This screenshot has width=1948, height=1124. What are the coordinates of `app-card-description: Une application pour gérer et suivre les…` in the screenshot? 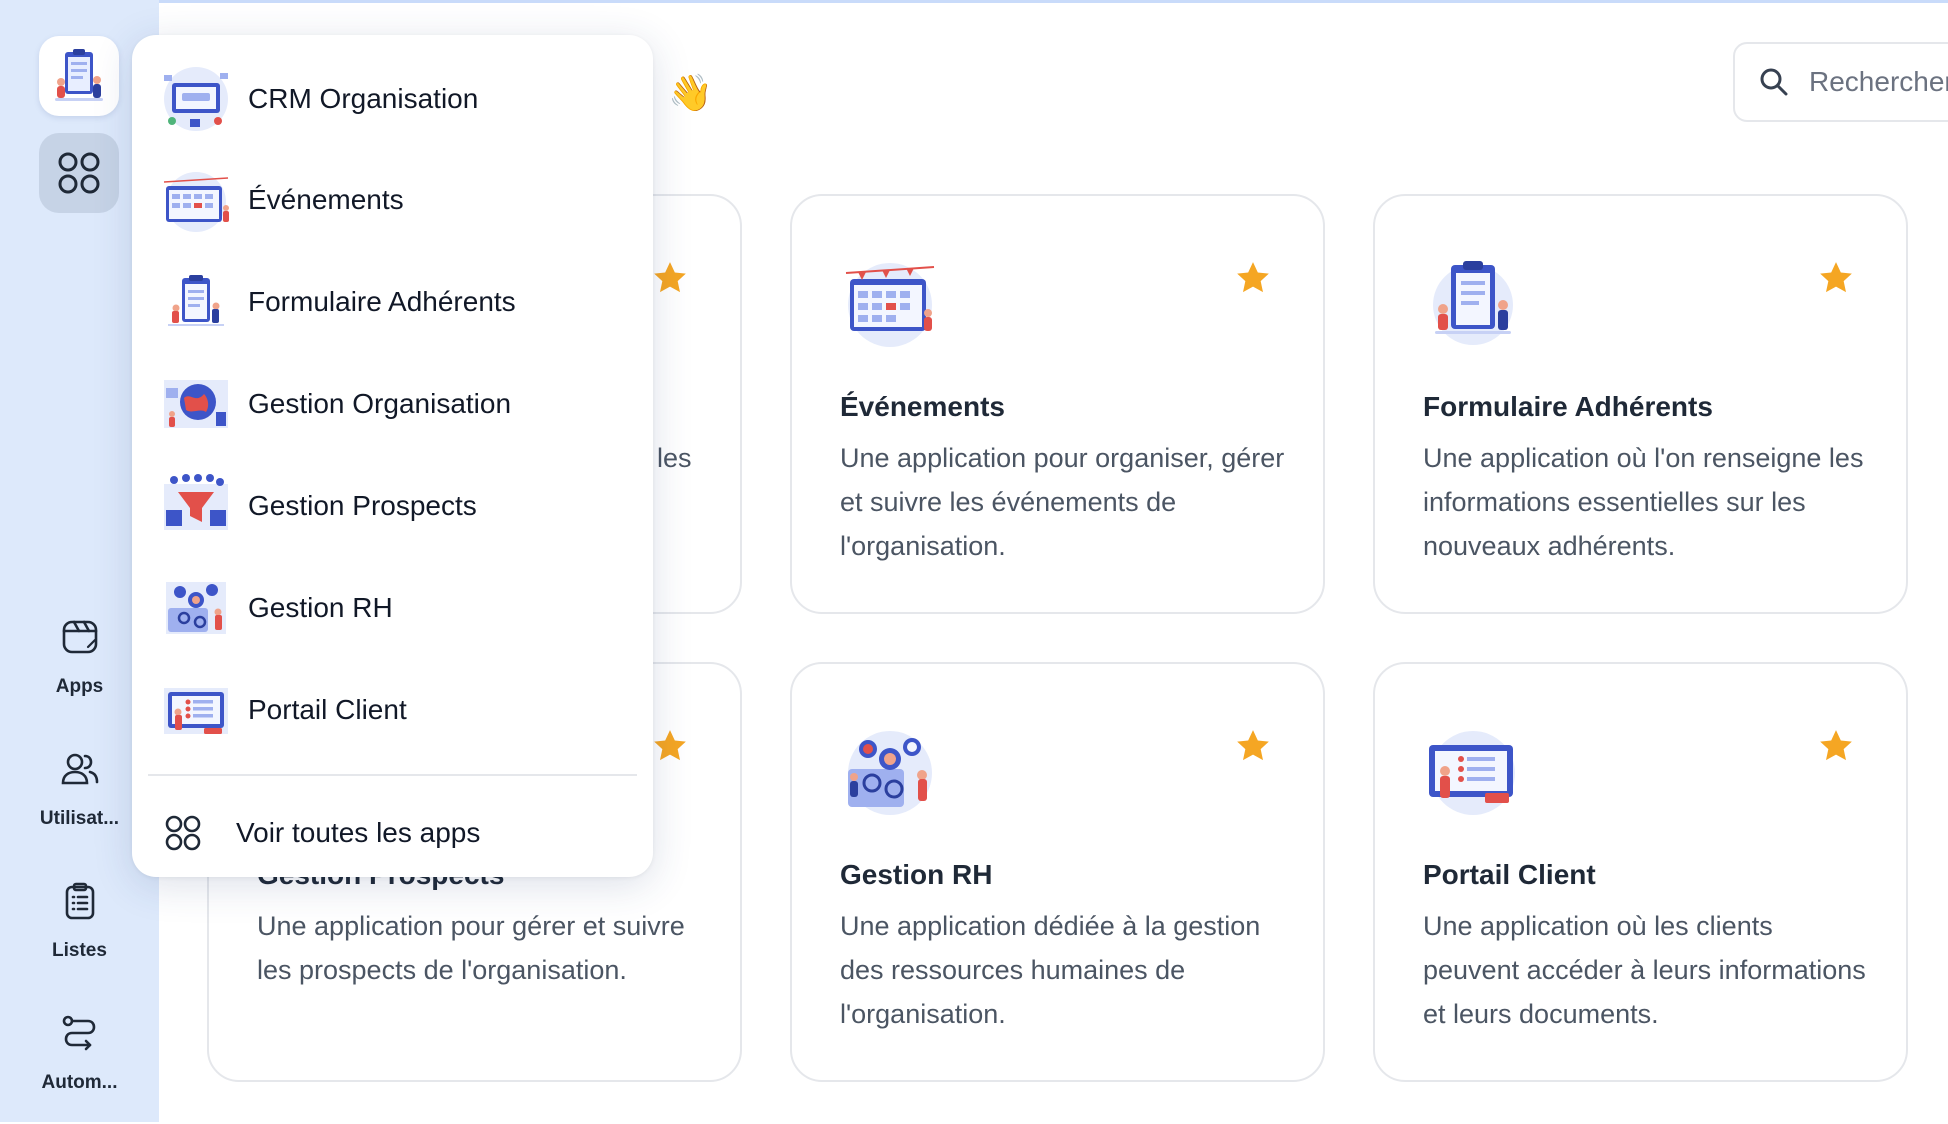 It's located at (471, 948).